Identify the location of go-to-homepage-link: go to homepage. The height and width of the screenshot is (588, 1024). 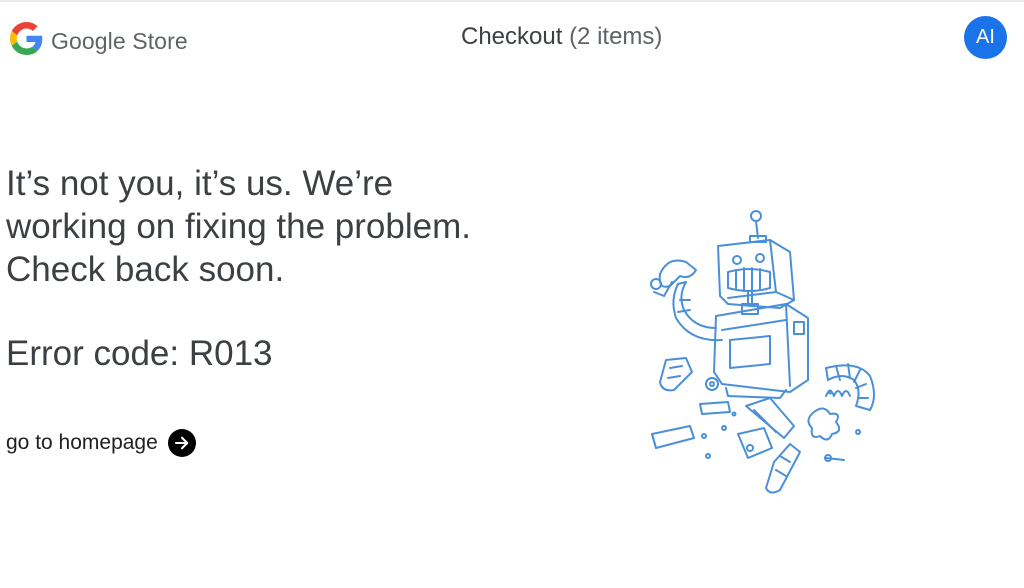
(101, 443).